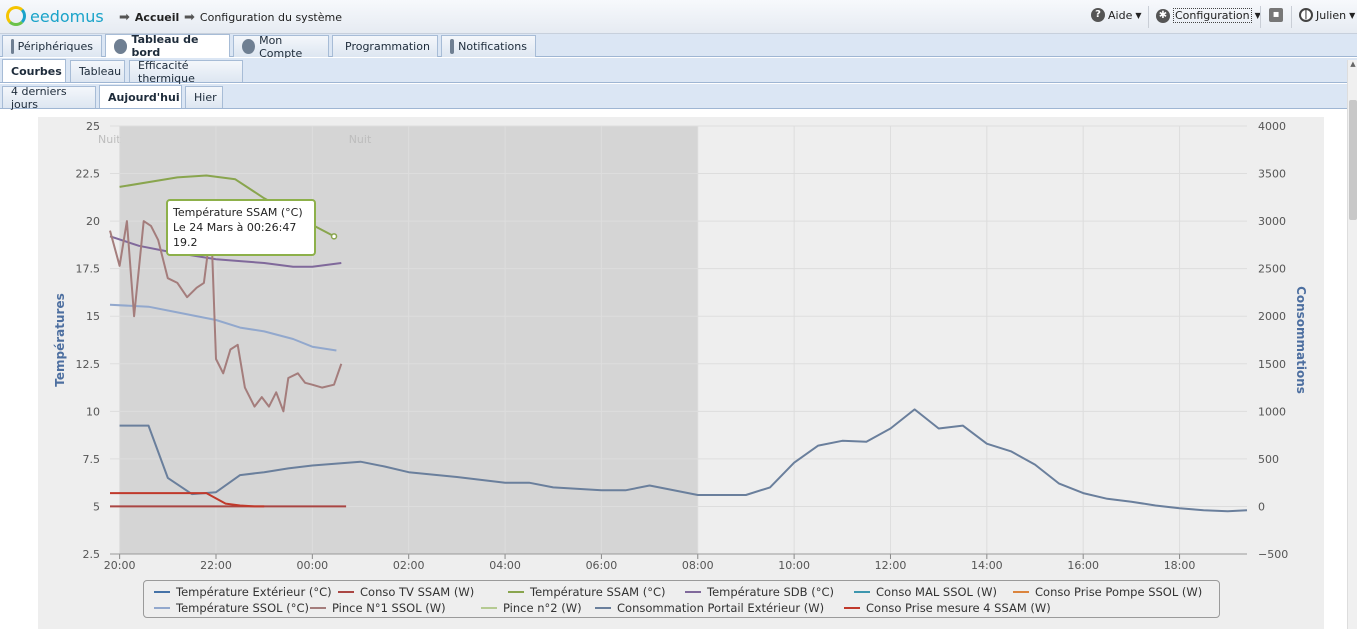  I want to click on x-tick-label: 20:00, so click(120, 565).